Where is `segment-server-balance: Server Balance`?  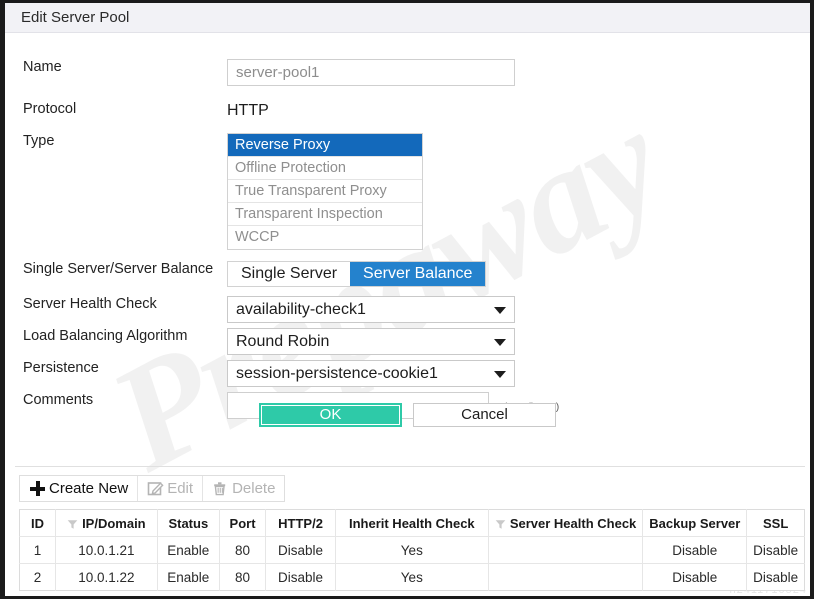
segment-server-balance: Server Balance is located at coordinates (418, 274).